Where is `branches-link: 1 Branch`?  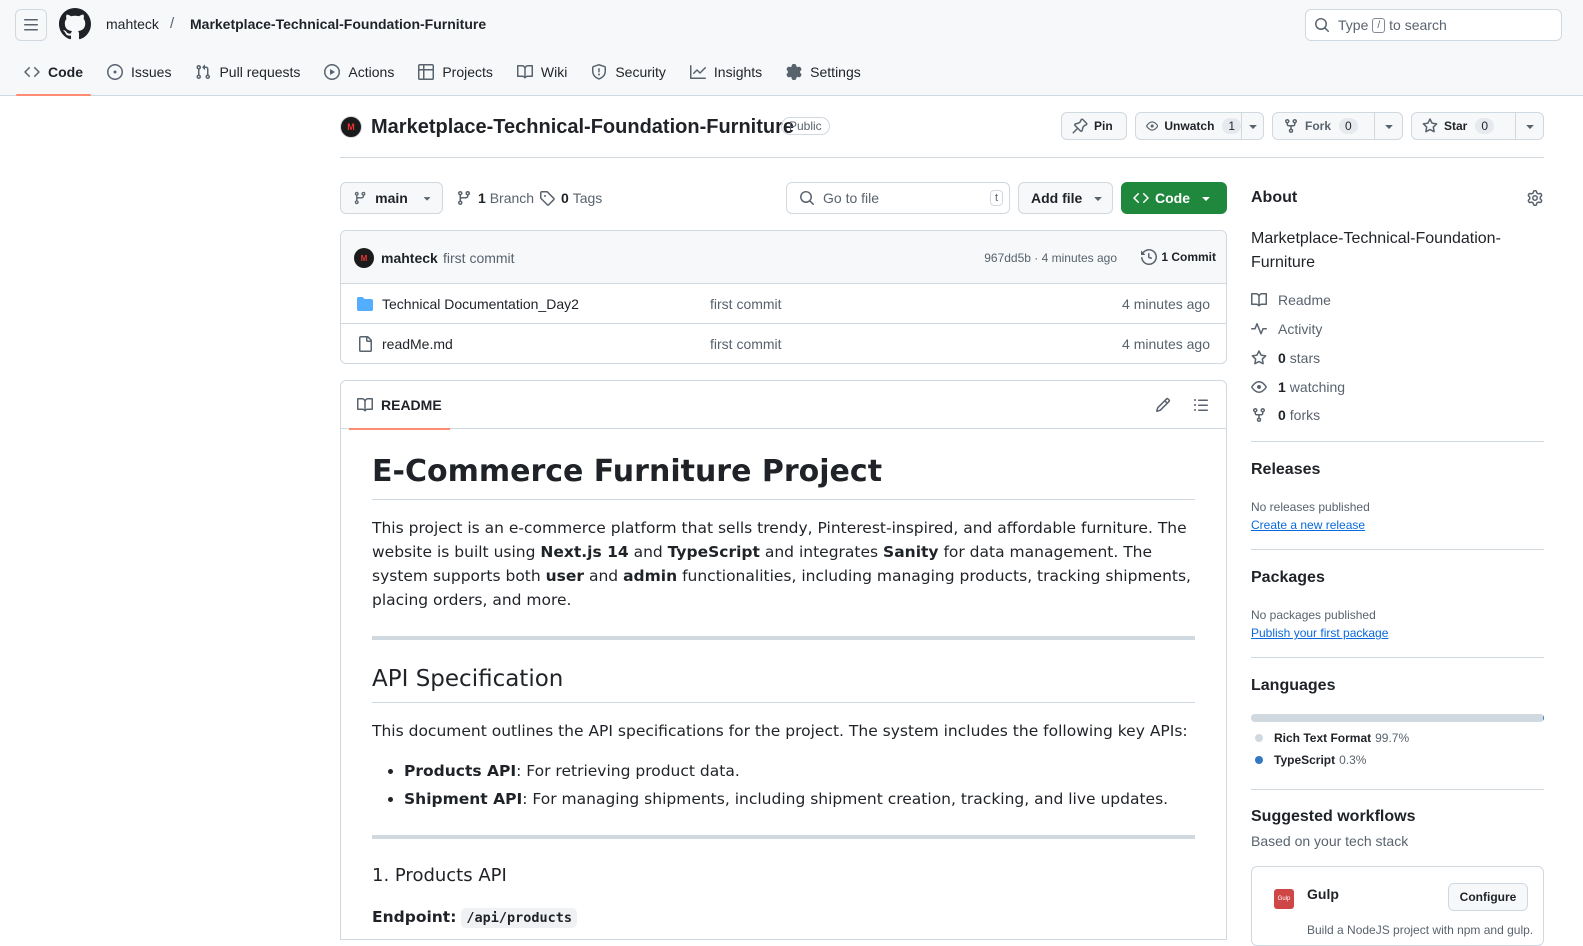 branches-link: 1 Branch is located at coordinates (495, 198).